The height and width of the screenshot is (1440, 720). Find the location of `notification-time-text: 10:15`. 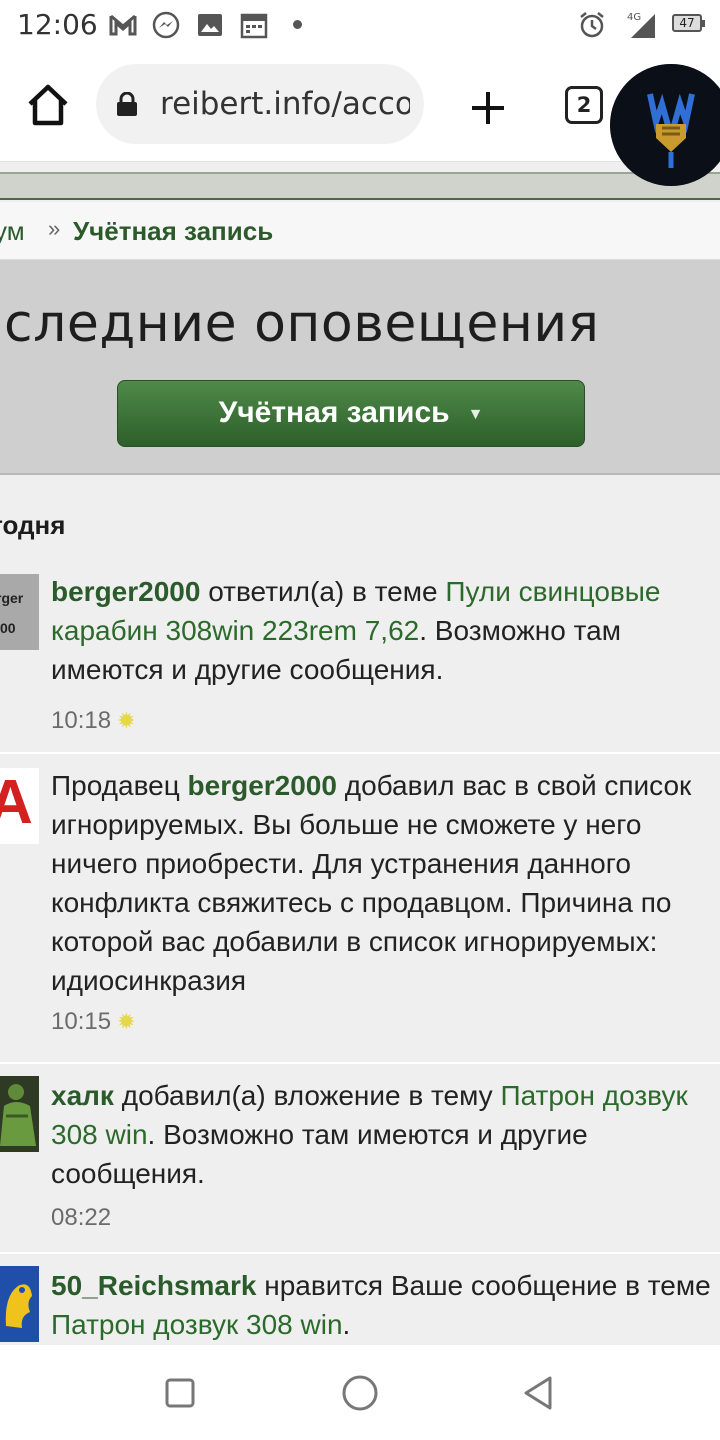

notification-time-text: 10:15 is located at coordinates (81, 1021).